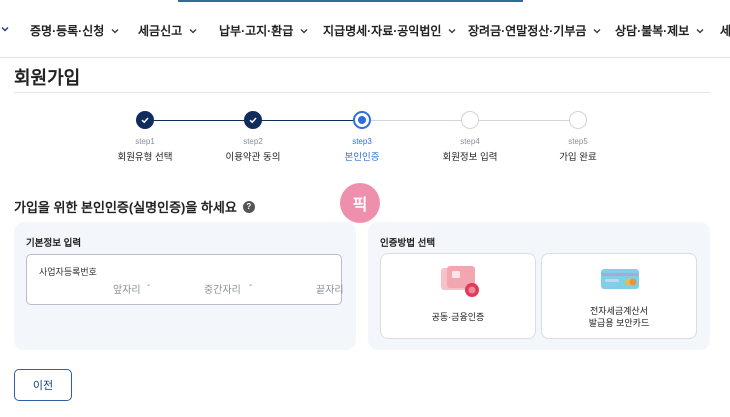  I want to click on nav-item-truncated: 세, so click(725, 30).